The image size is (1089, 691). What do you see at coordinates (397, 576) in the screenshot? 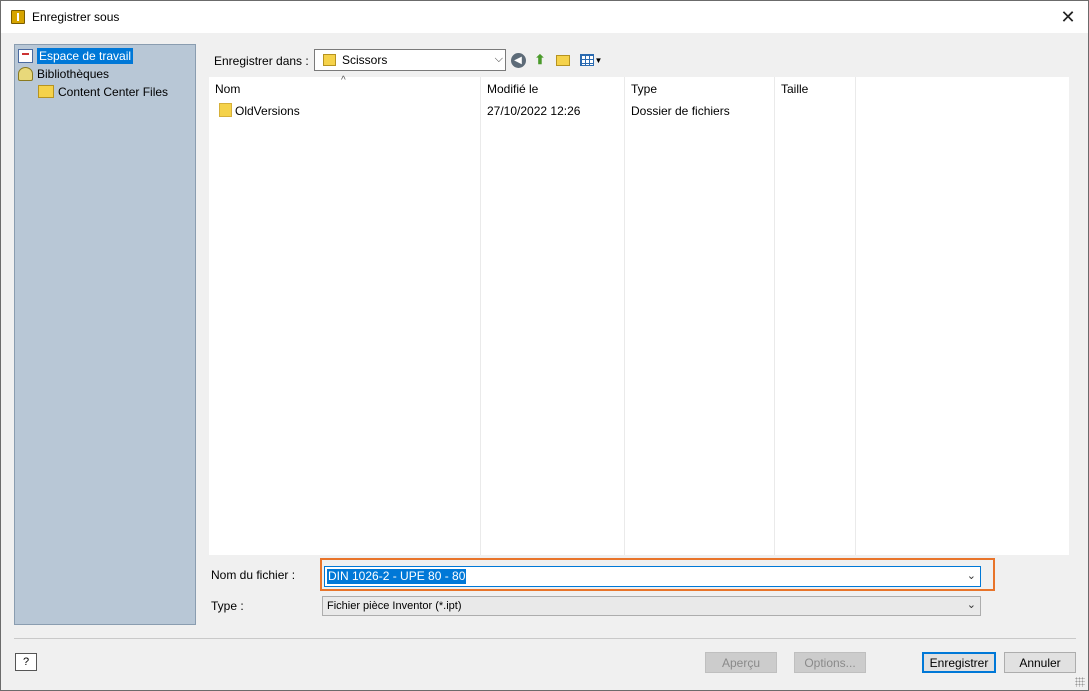
I see `filename-input: DIN 1026-2 - UPE 80 - 80` at bounding box center [397, 576].